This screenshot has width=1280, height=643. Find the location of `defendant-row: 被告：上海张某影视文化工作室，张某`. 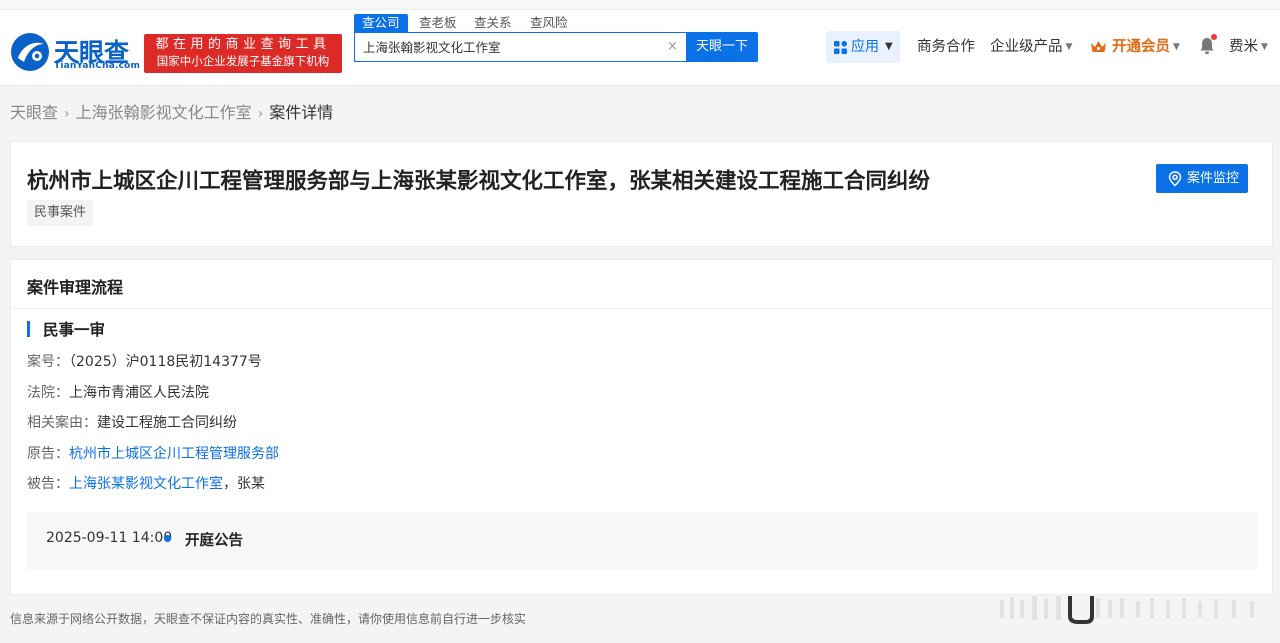

defendant-row: 被告：上海张某影视文化工作室，张某 is located at coordinates (146, 484).